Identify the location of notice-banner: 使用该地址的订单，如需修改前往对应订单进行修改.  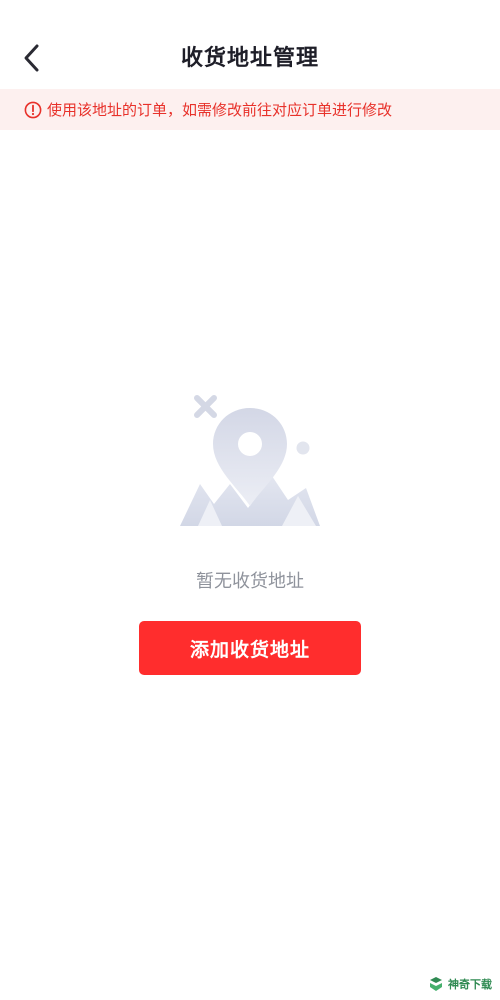
(250, 109).